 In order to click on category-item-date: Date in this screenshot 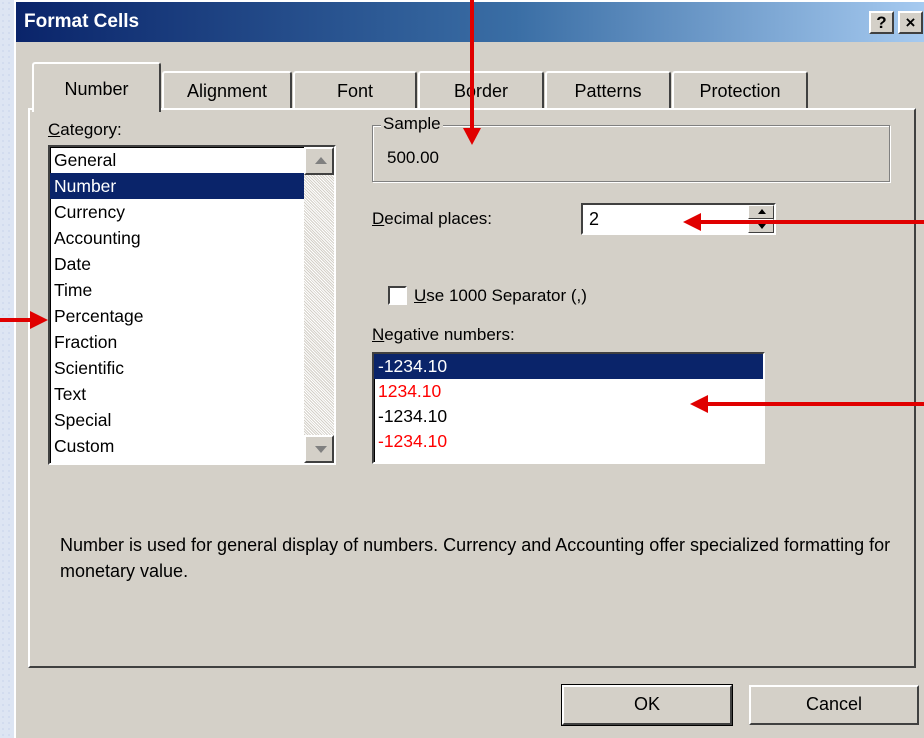, I will do `click(192, 264)`.